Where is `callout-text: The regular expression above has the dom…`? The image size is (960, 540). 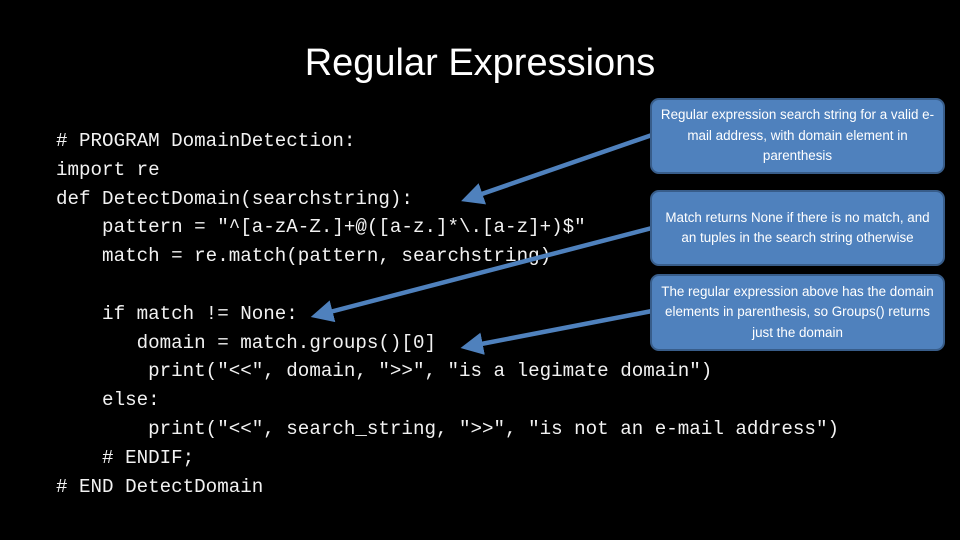
callout-text: The regular expression above has the dom… is located at coordinates (797, 311).